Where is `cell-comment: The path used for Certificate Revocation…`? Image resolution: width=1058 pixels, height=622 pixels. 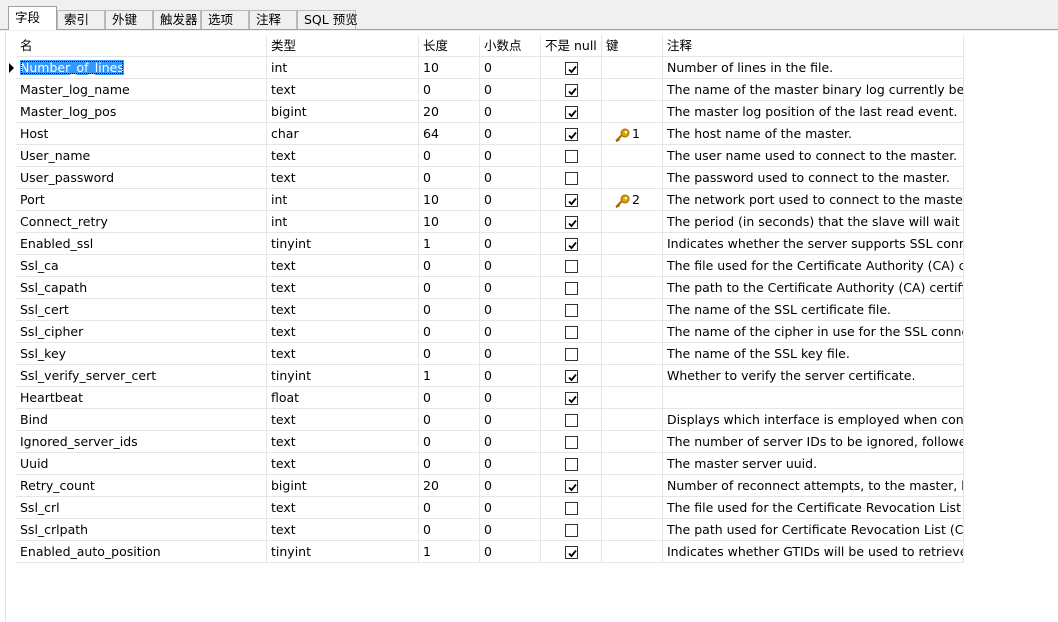
cell-comment: The path used for Certificate Revocation… is located at coordinates (813, 530).